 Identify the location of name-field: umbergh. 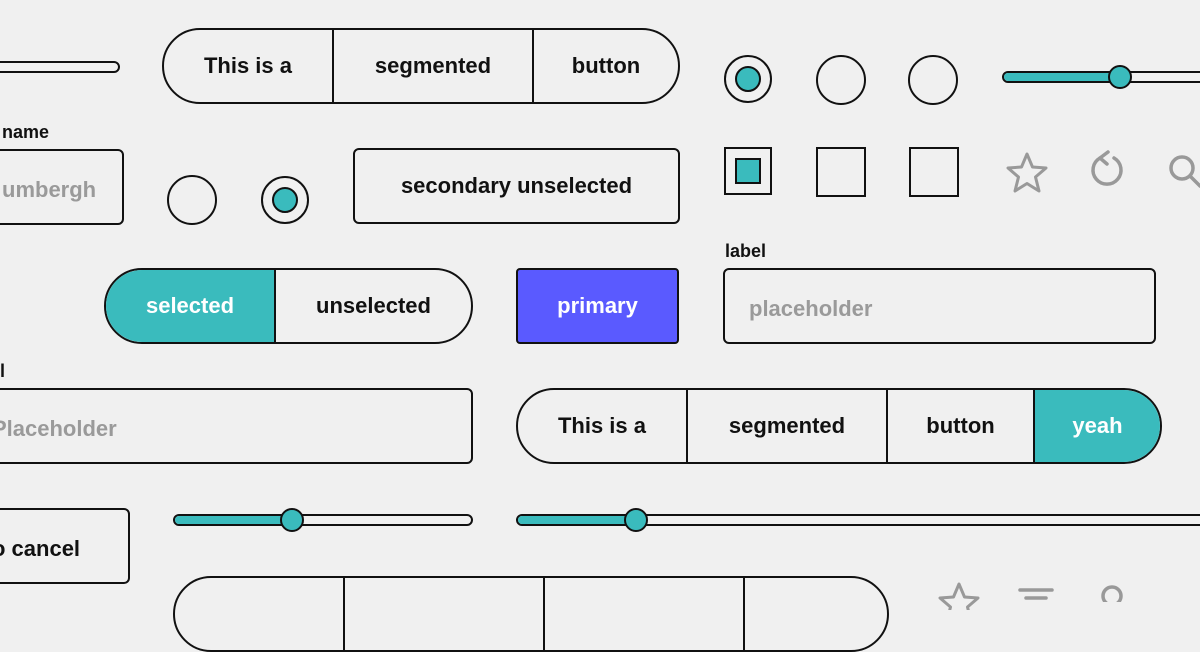
(62, 187).